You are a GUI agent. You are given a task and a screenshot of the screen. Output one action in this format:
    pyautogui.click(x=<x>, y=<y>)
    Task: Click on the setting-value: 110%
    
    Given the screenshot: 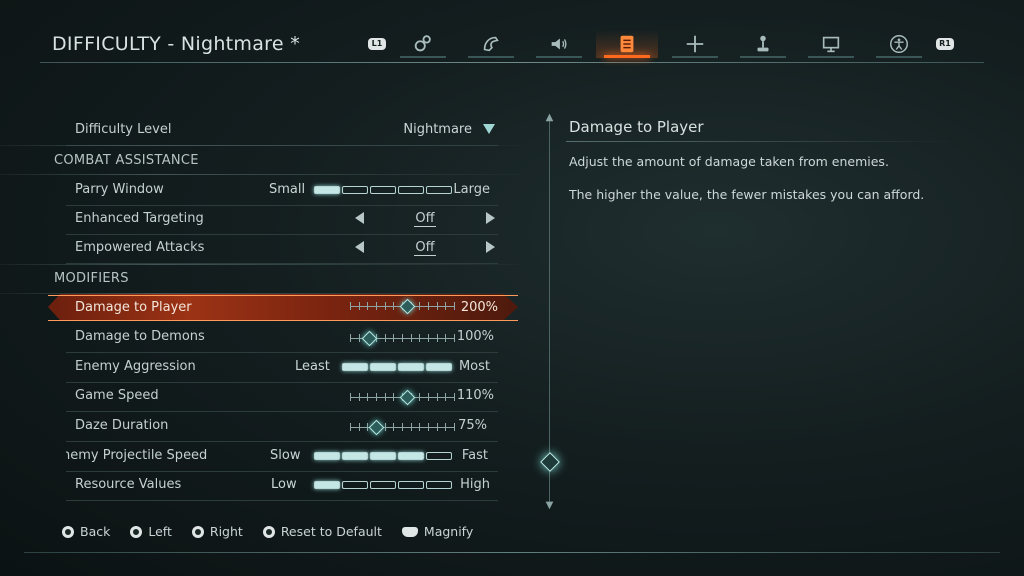 What is the action you would take?
    pyautogui.click(x=475, y=395)
    